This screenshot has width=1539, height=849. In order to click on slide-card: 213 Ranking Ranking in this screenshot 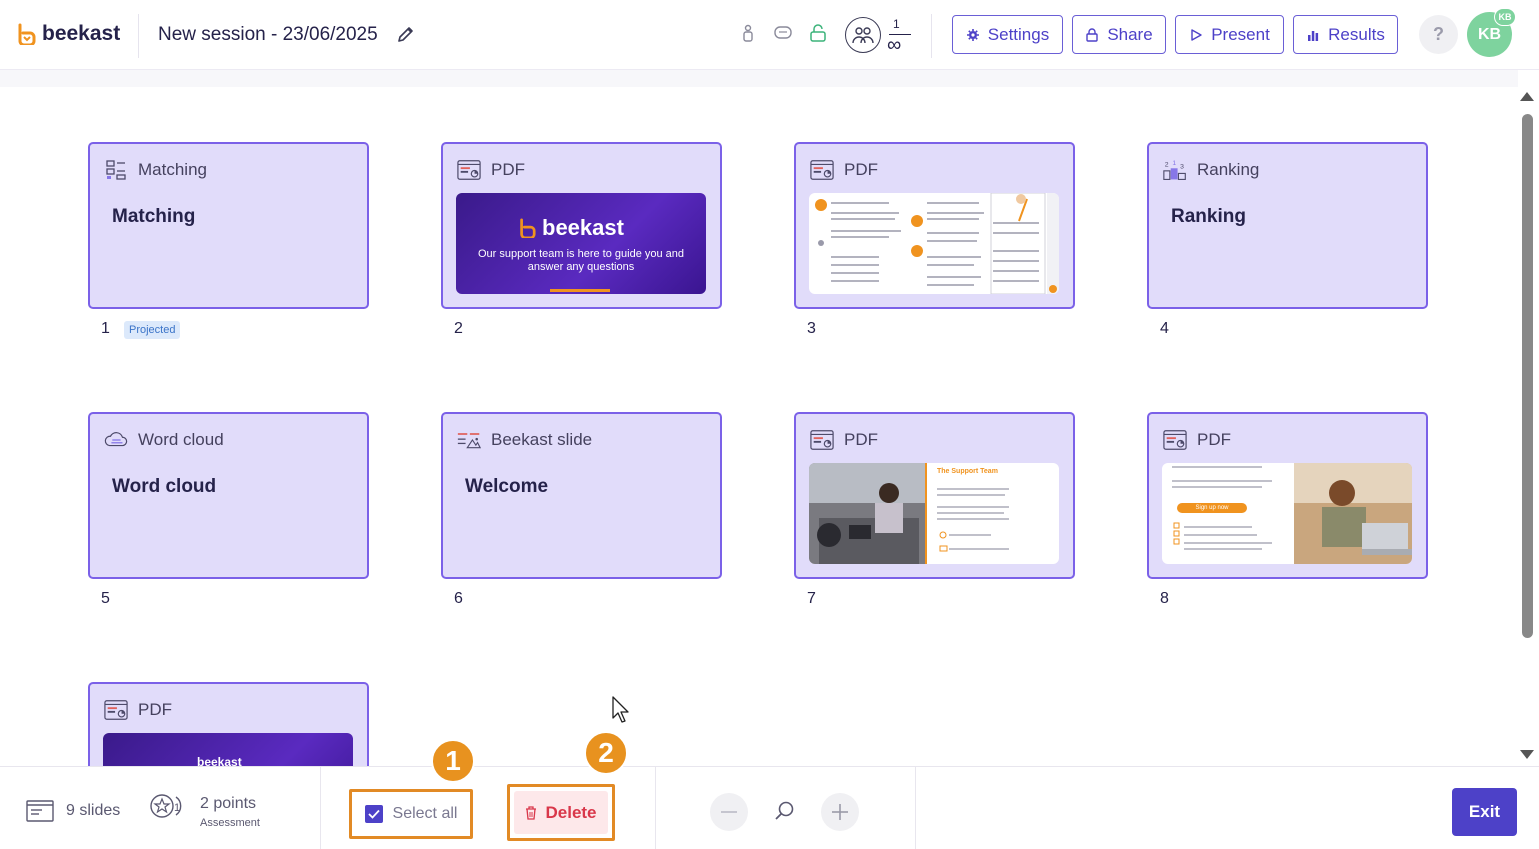, I will do `click(1287, 225)`.